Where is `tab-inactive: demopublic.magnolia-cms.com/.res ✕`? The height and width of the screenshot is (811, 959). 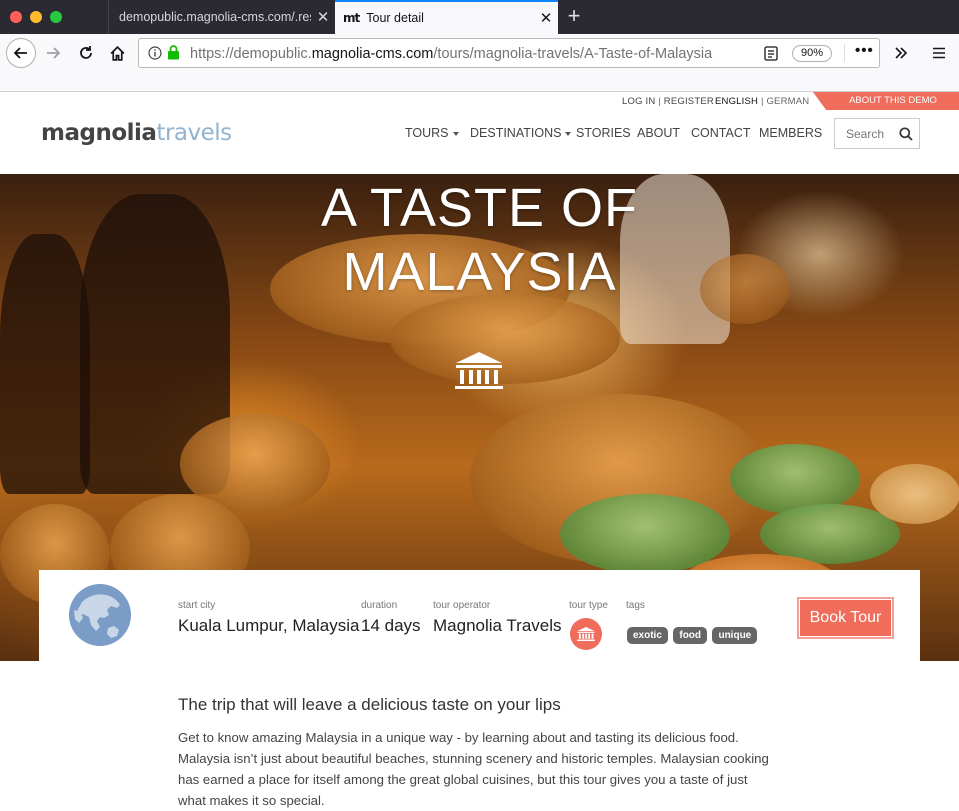 tab-inactive: demopublic.magnolia-cms.com/.res ✕ is located at coordinates (221, 17).